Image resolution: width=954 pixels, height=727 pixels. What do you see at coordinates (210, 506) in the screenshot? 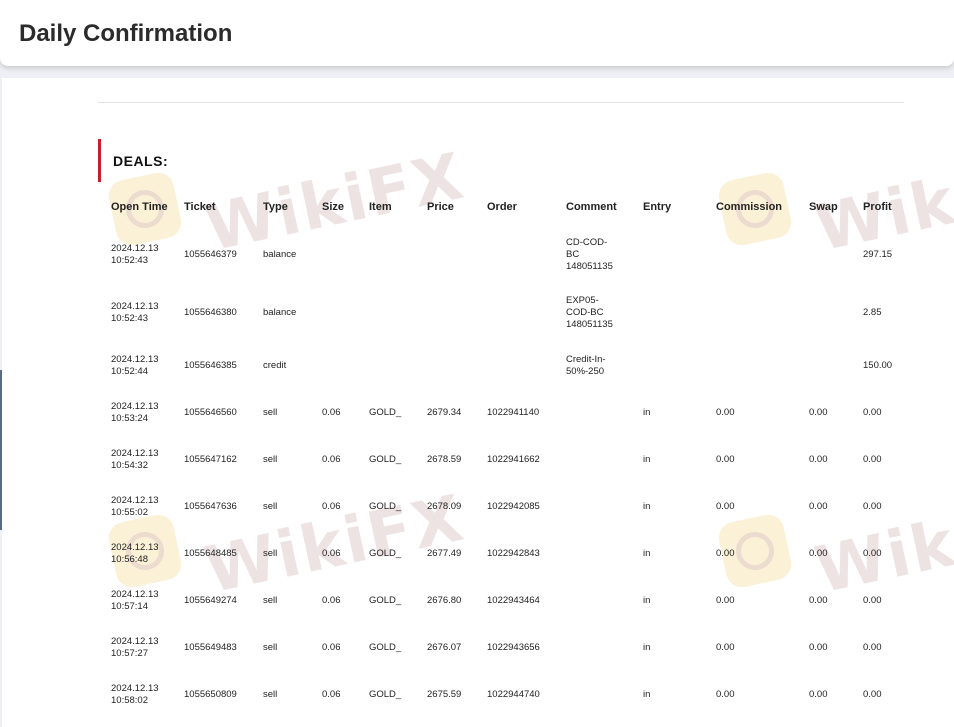
I see `cell-ticket: 1055647636` at bounding box center [210, 506].